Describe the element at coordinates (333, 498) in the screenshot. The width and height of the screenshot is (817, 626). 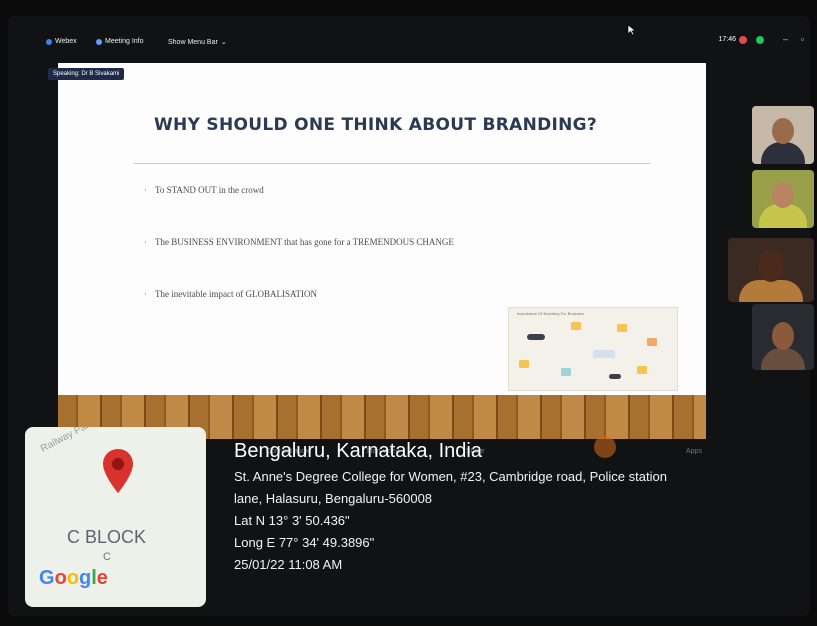
I see `geotag-address-line2: lane, Halasuru, Bengaluru-560008` at that location.